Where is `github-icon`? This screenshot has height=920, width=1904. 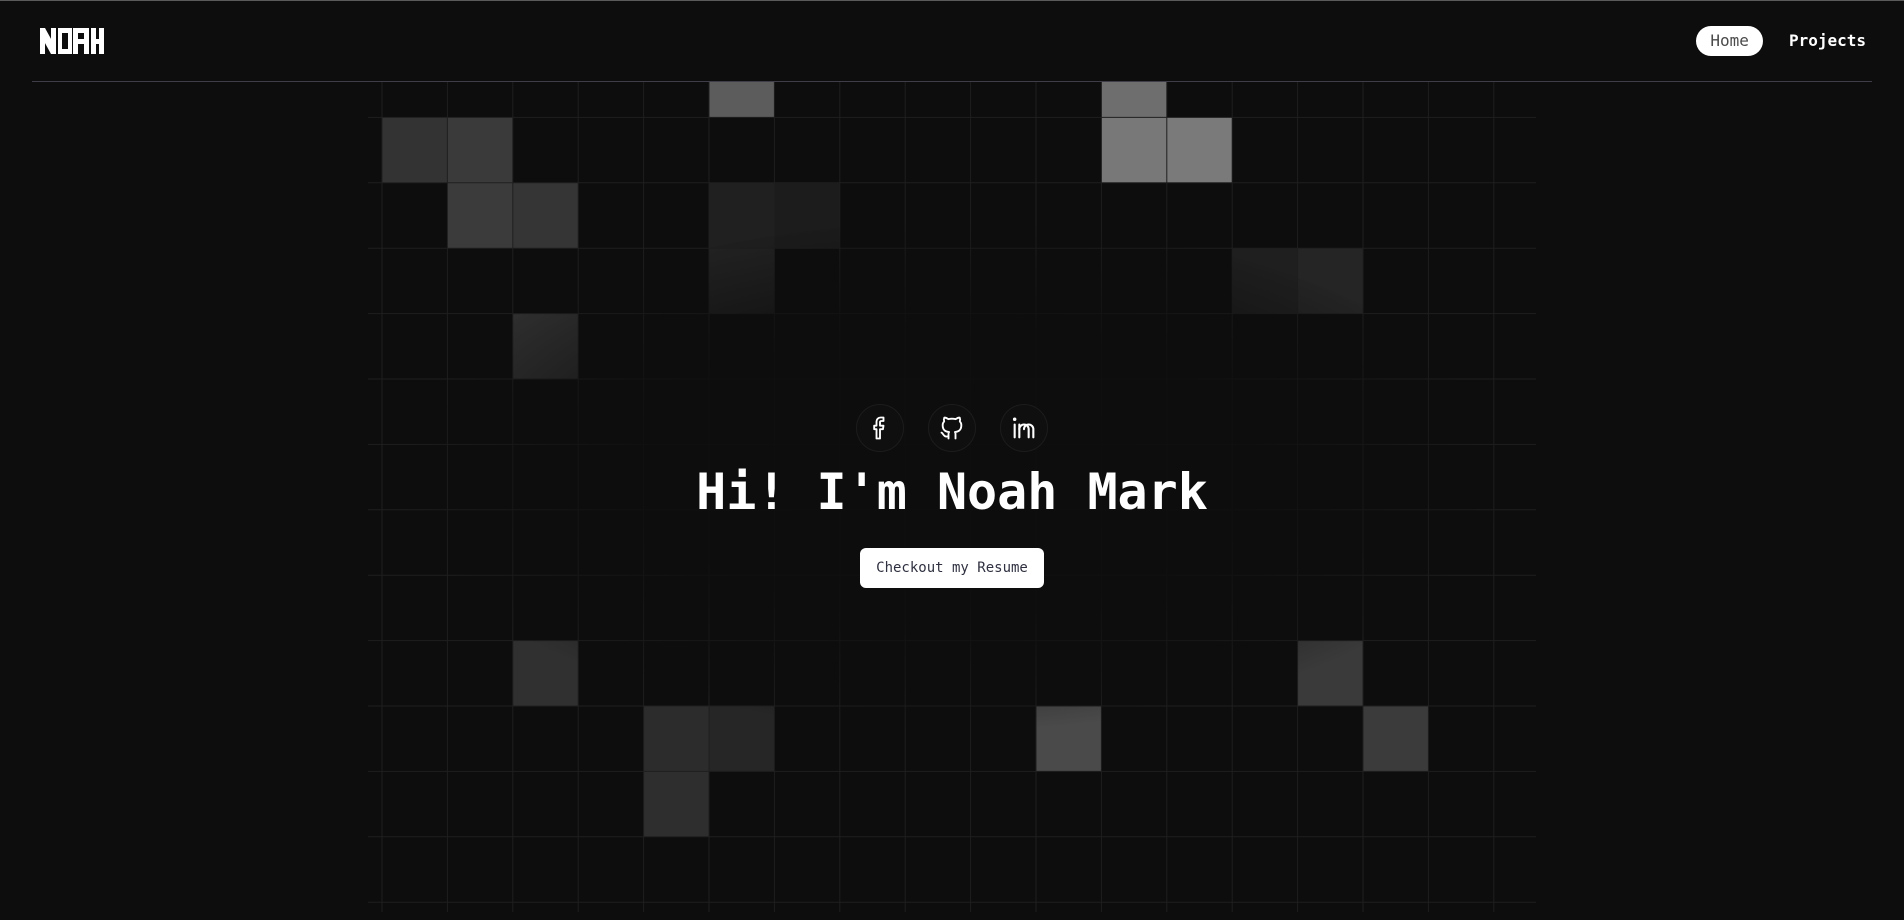 github-icon is located at coordinates (951, 428).